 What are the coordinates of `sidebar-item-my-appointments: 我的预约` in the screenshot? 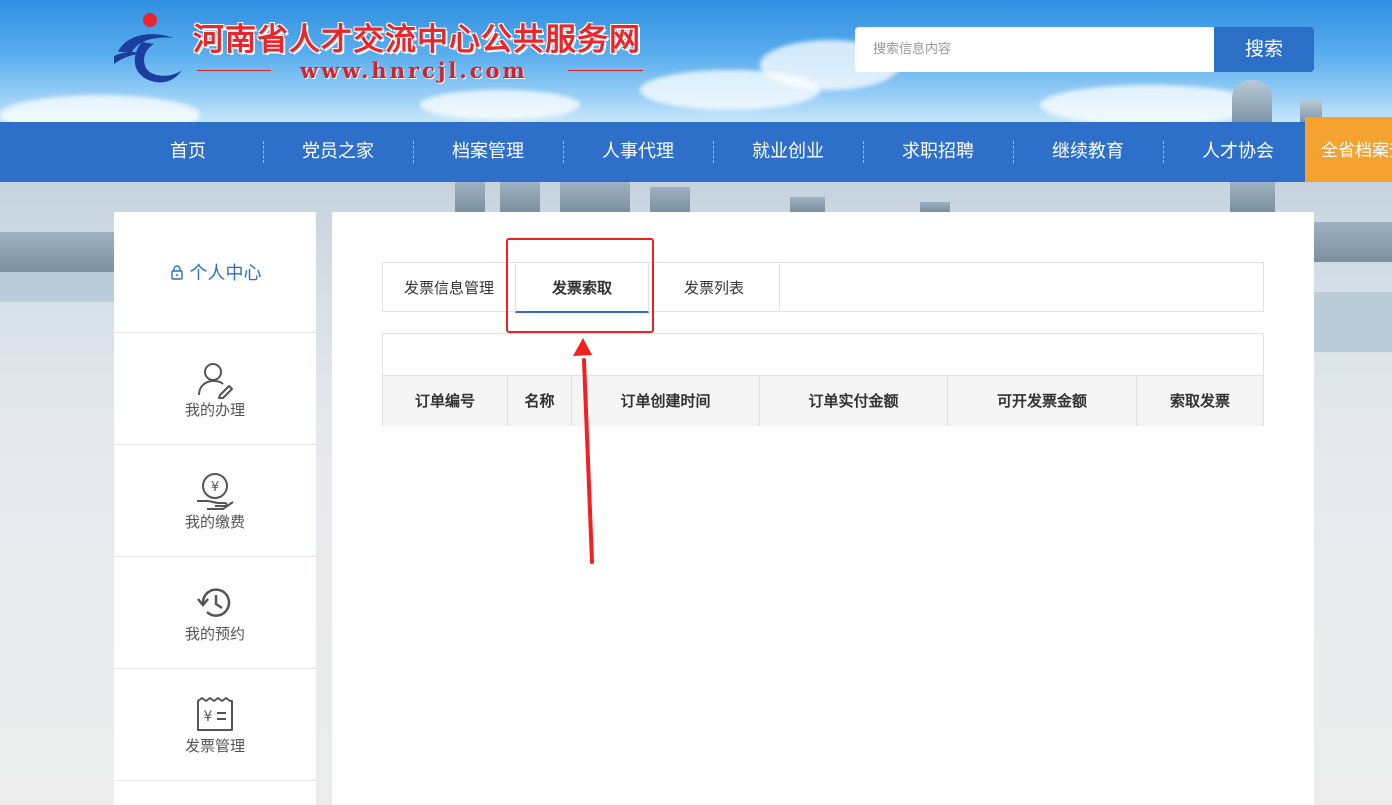 It's located at (215, 613).